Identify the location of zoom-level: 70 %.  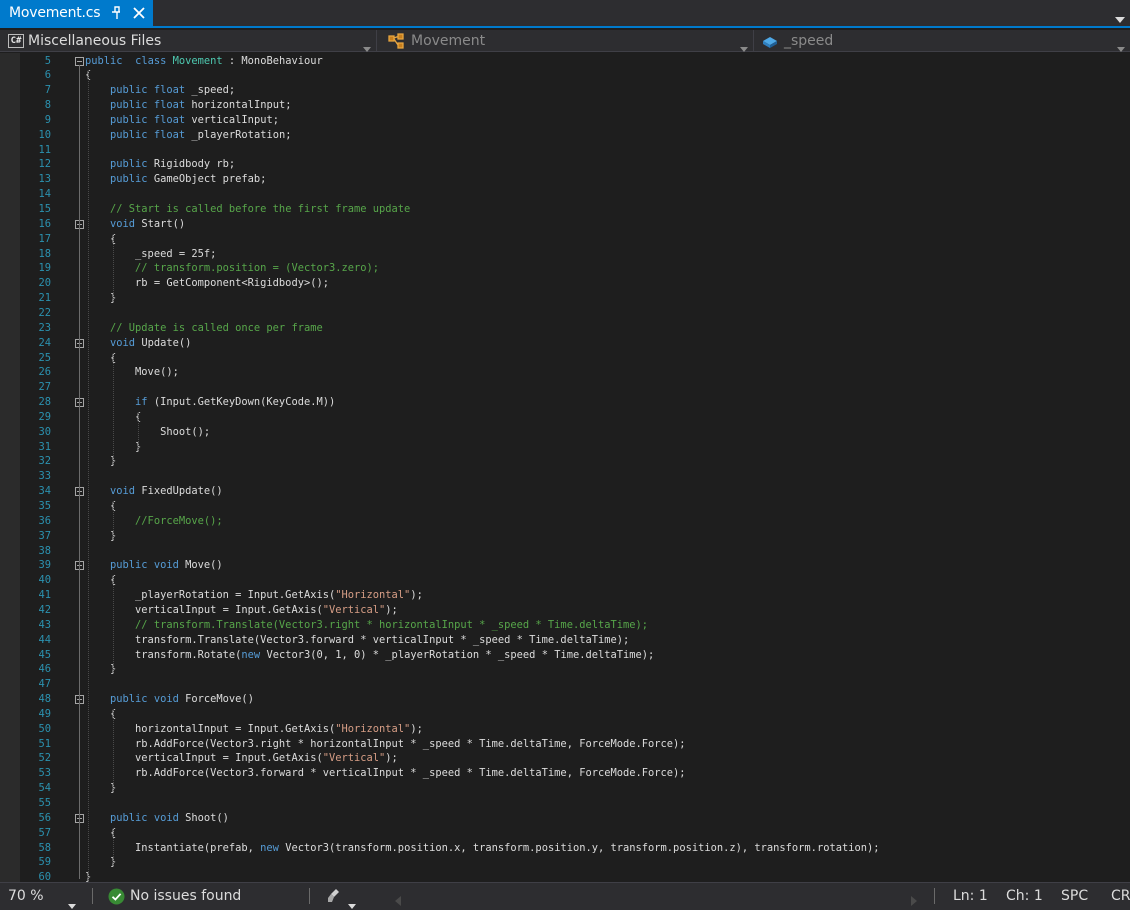
(26, 896).